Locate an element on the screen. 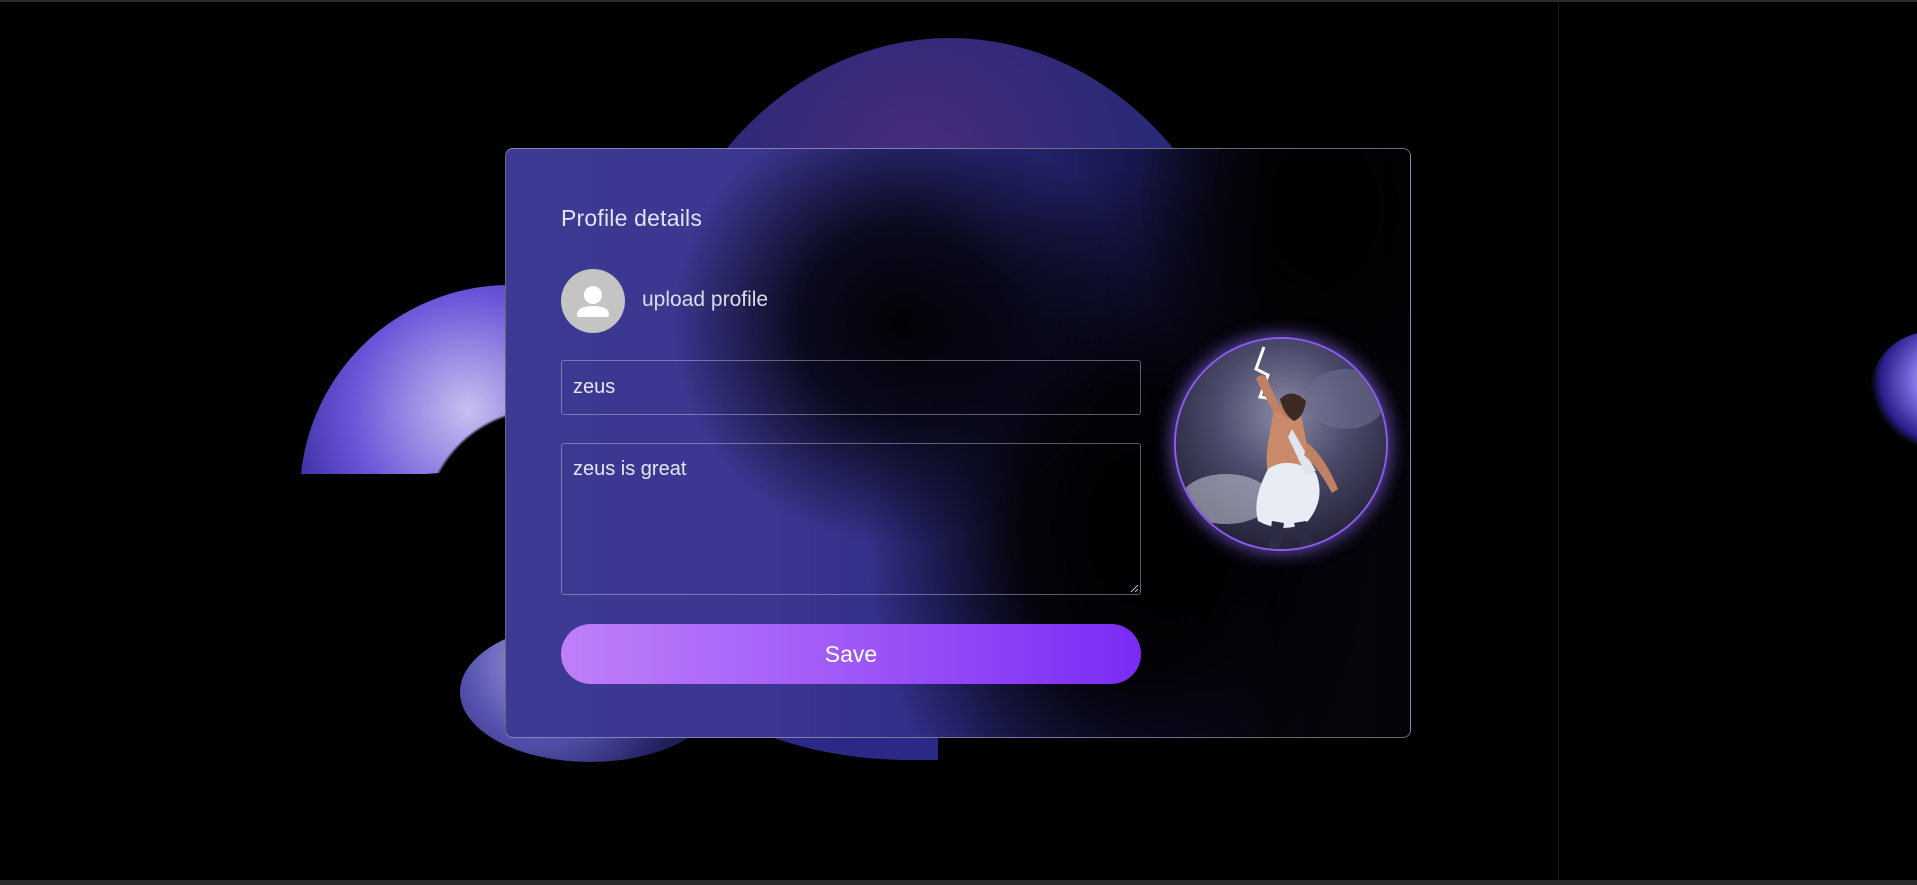  bottom-border is located at coordinates (958, 882).